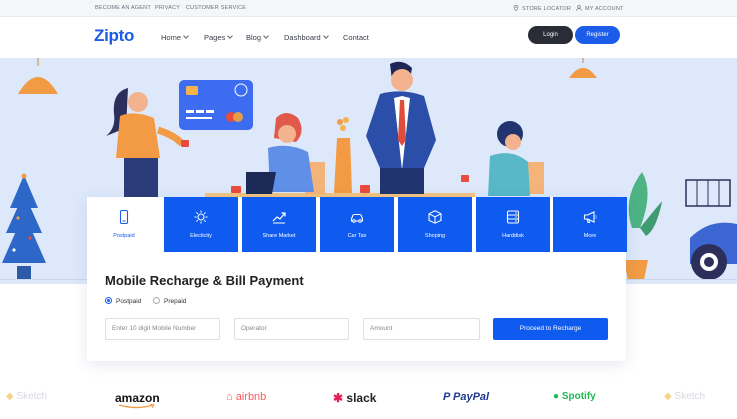  I want to click on tab-share-market-label: Share Market, so click(279, 236).